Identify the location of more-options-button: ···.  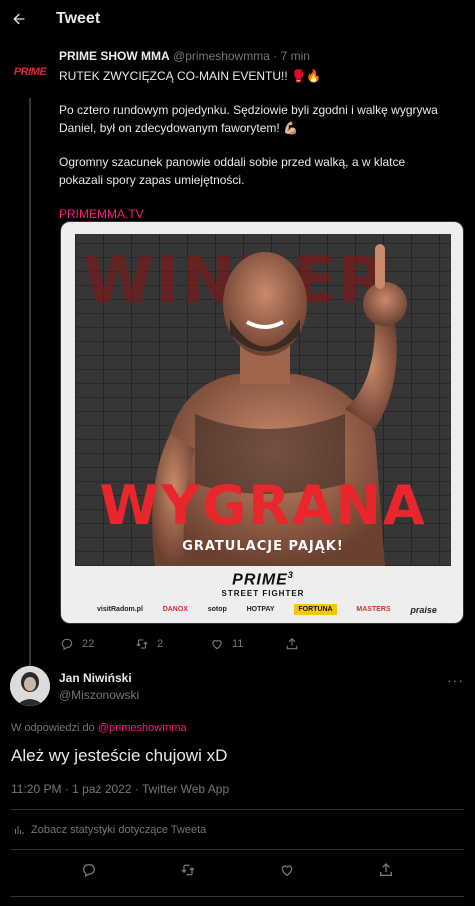
(455, 680).